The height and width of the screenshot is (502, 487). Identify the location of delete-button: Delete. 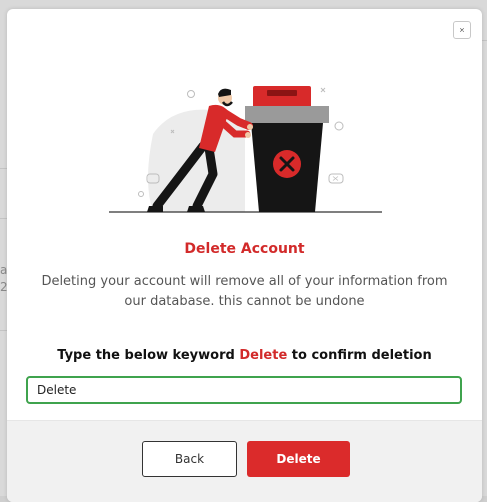
(298, 459).